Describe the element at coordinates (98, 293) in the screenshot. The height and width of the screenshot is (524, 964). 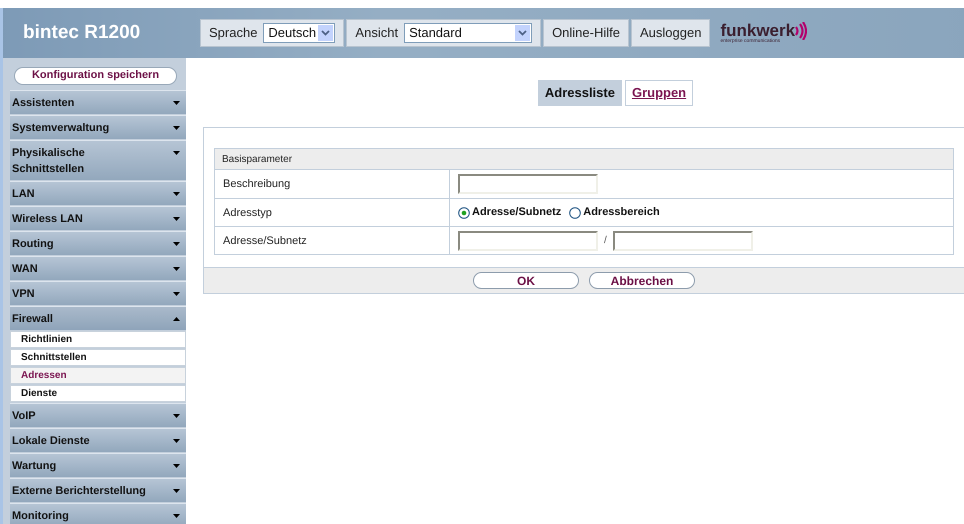
I see `menu-item: VPN` at that location.